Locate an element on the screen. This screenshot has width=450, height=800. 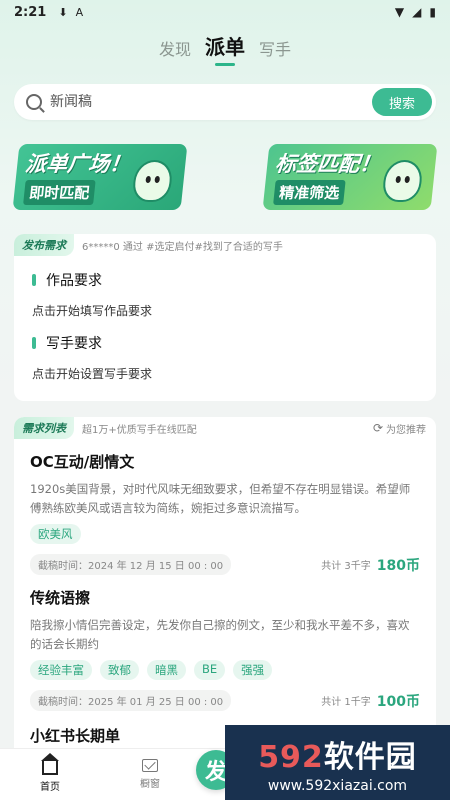
recommend-button: ⟳ 为您推荐 is located at coordinates (399, 428).